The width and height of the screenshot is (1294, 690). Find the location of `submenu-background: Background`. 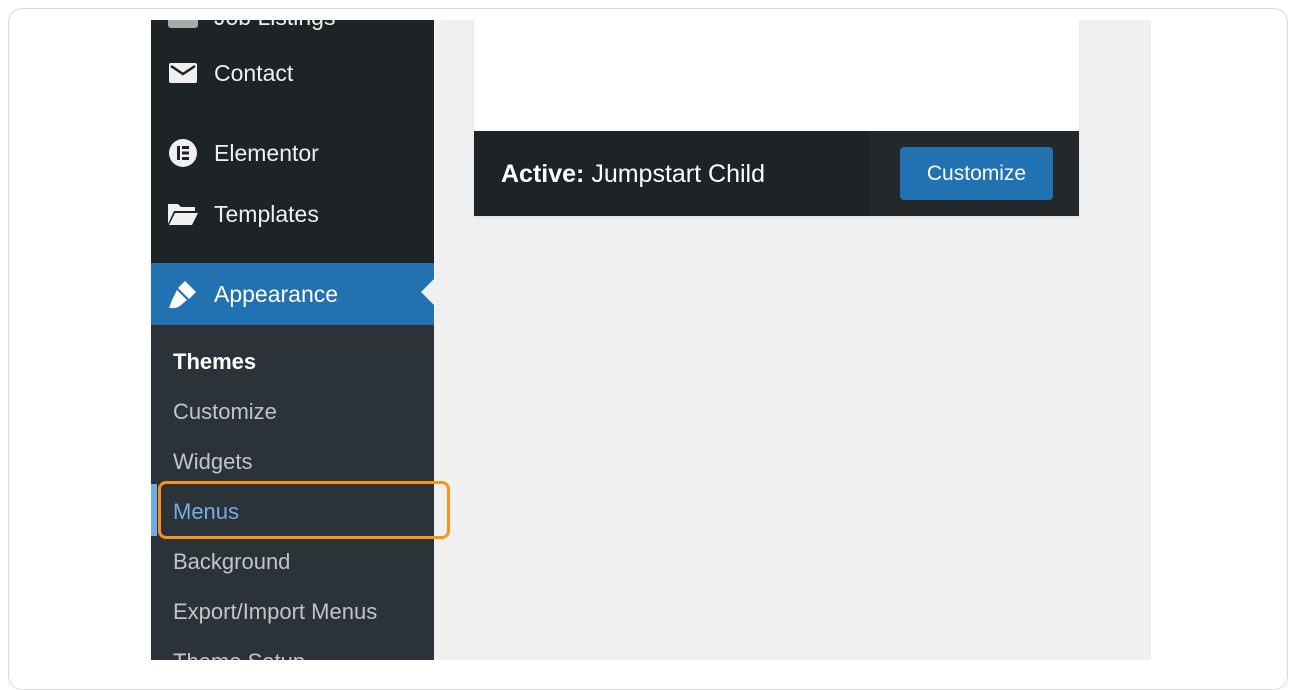

submenu-background: Background is located at coordinates (231, 562).